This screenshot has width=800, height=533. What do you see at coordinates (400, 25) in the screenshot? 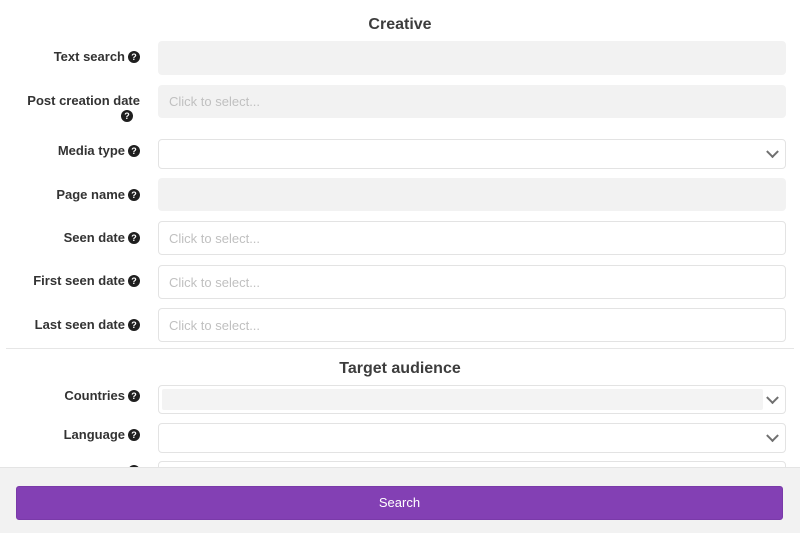
I see `section-title-creative: Creative` at bounding box center [400, 25].